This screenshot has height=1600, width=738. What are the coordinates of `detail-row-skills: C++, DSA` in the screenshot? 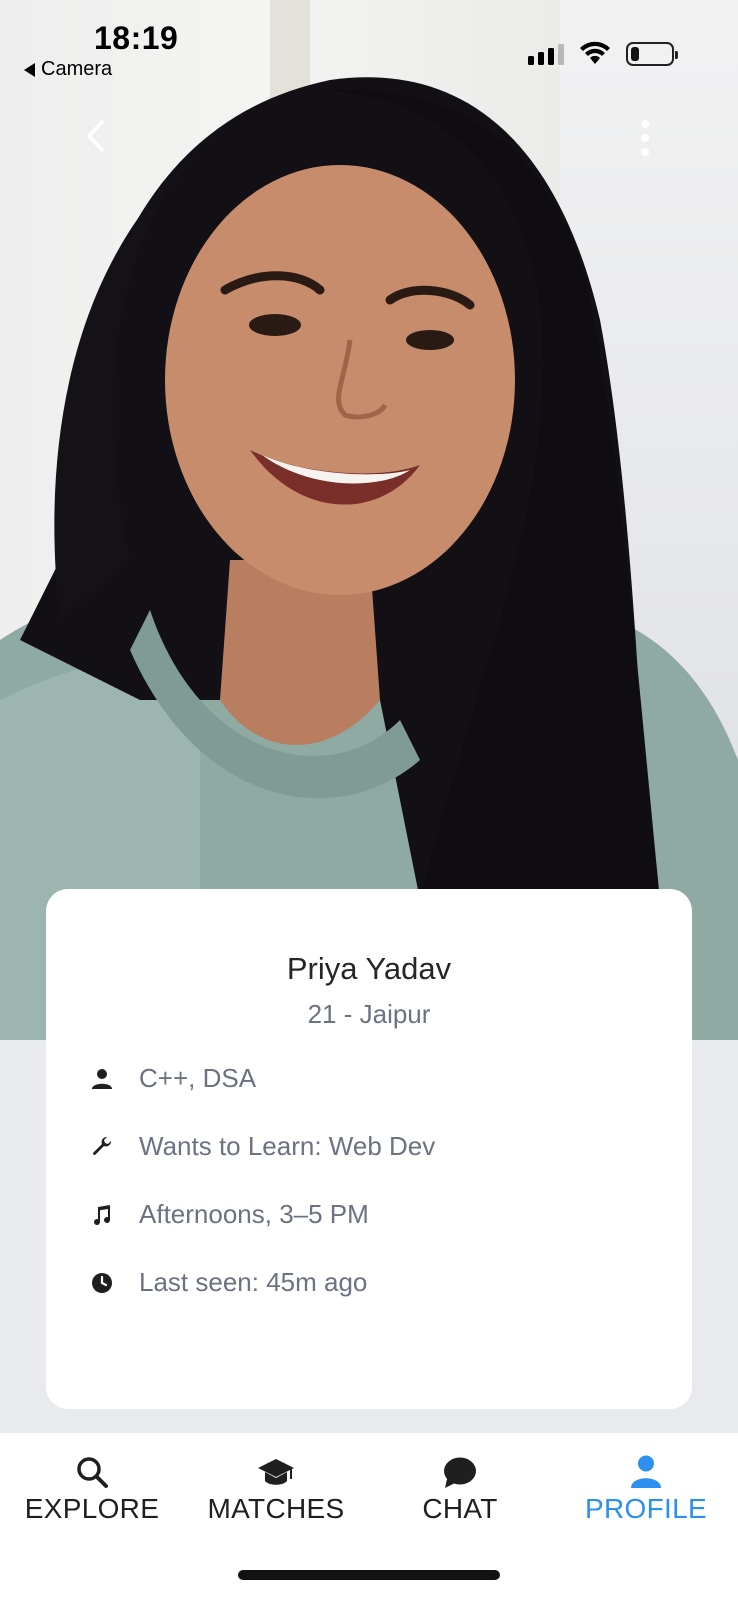 It's located at (173, 1078).